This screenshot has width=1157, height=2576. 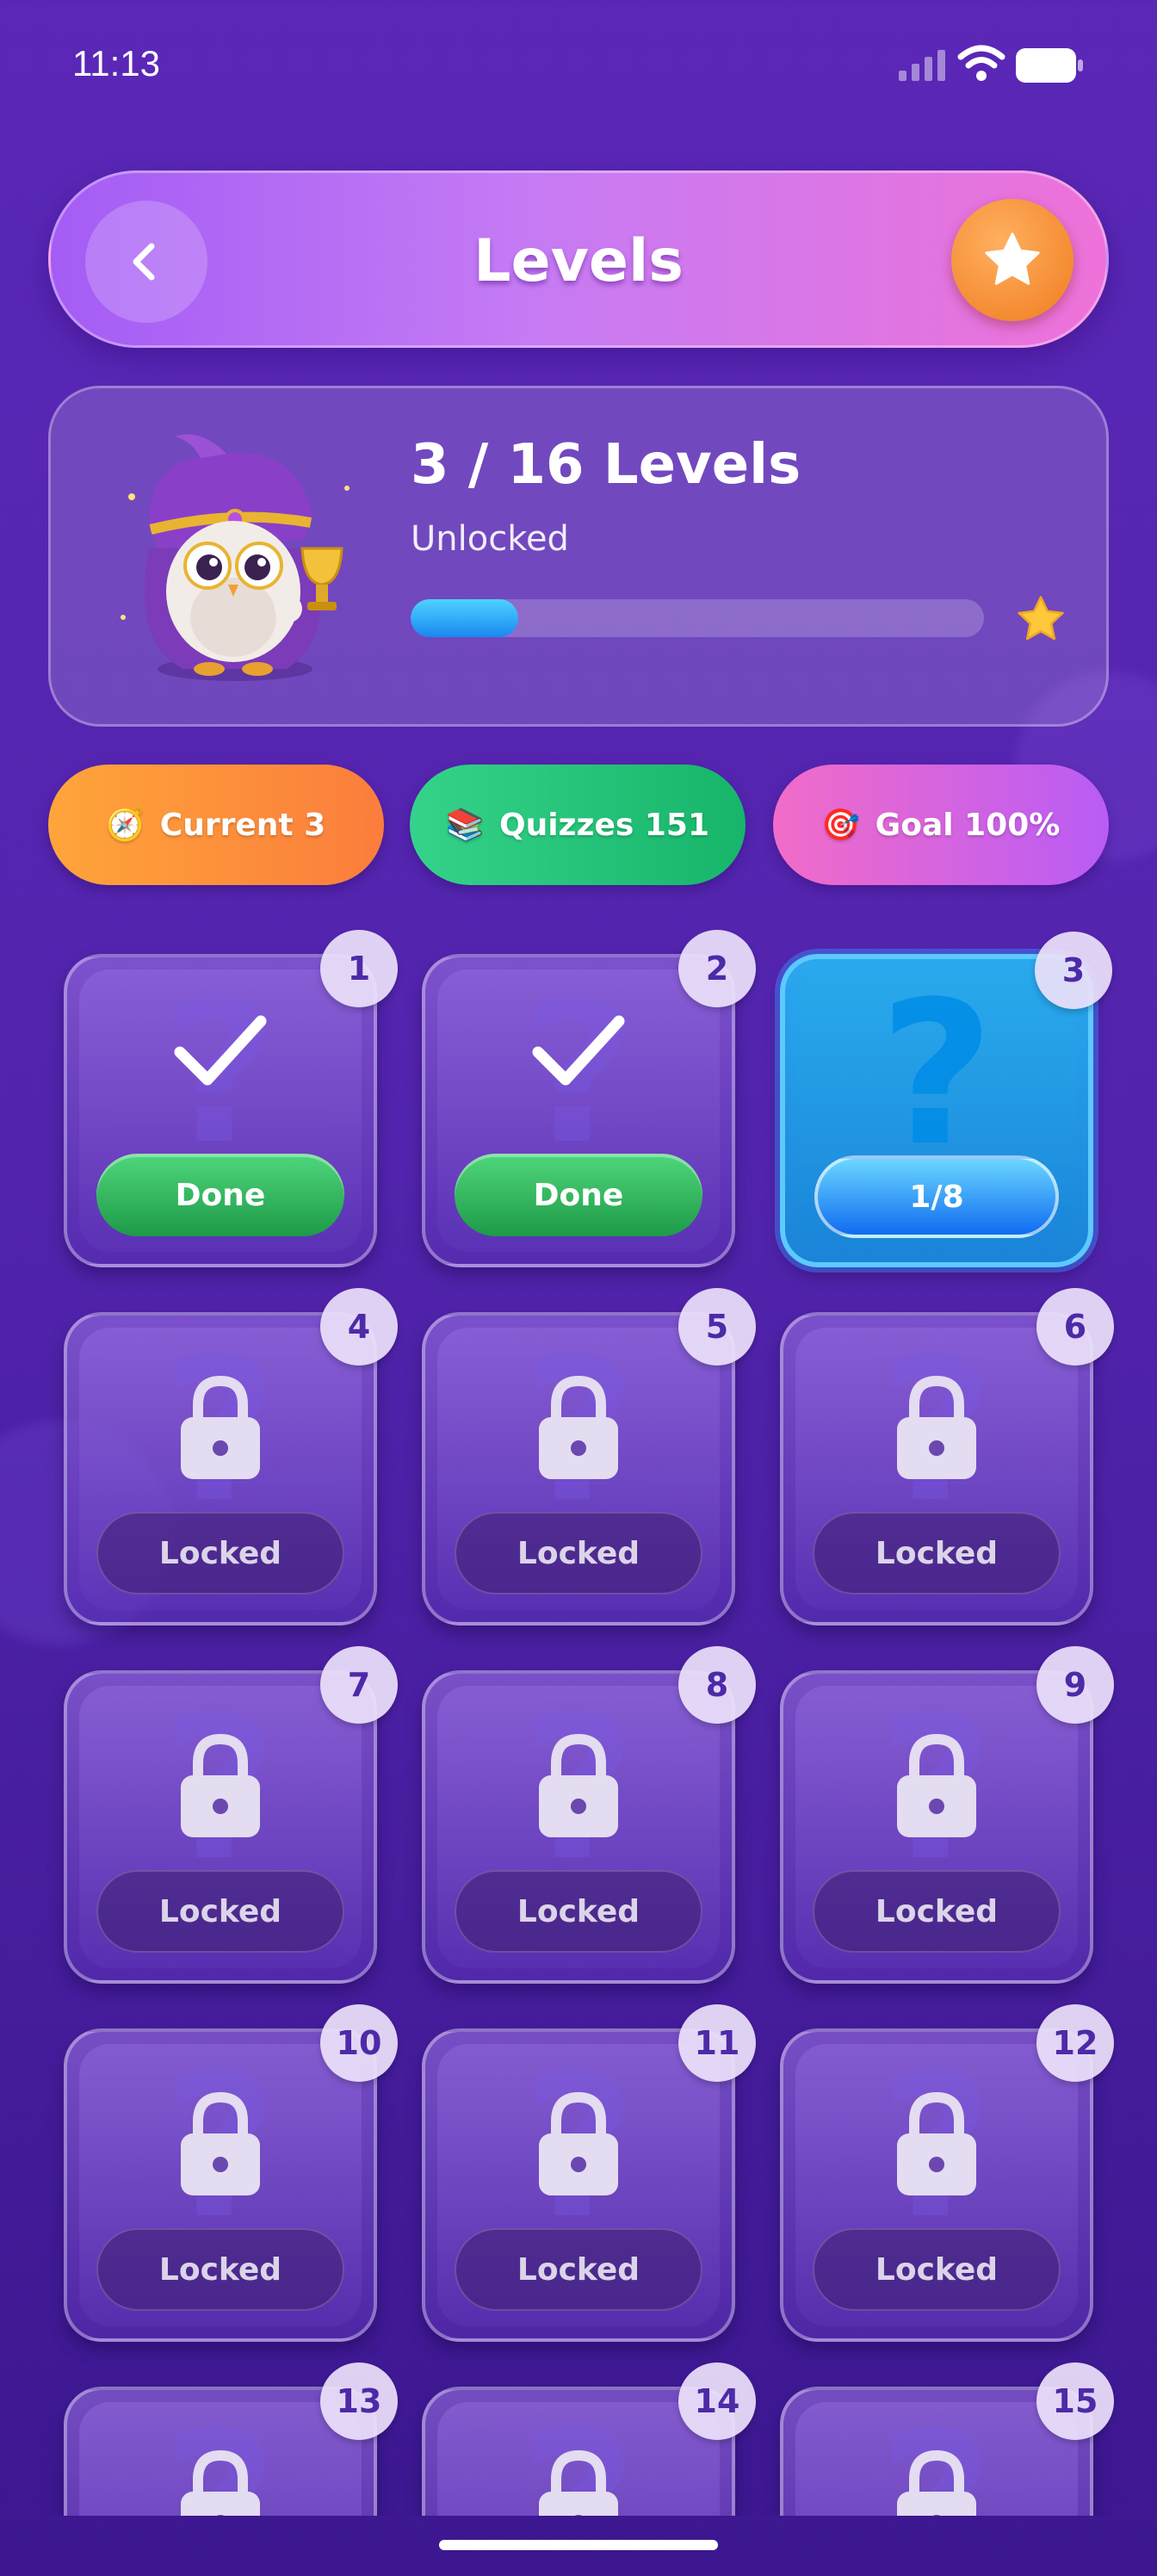 What do you see at coordinates (236, 557) in the screenshot?
I see `owl-wizard-mascot` at bounding box center [236, 557].